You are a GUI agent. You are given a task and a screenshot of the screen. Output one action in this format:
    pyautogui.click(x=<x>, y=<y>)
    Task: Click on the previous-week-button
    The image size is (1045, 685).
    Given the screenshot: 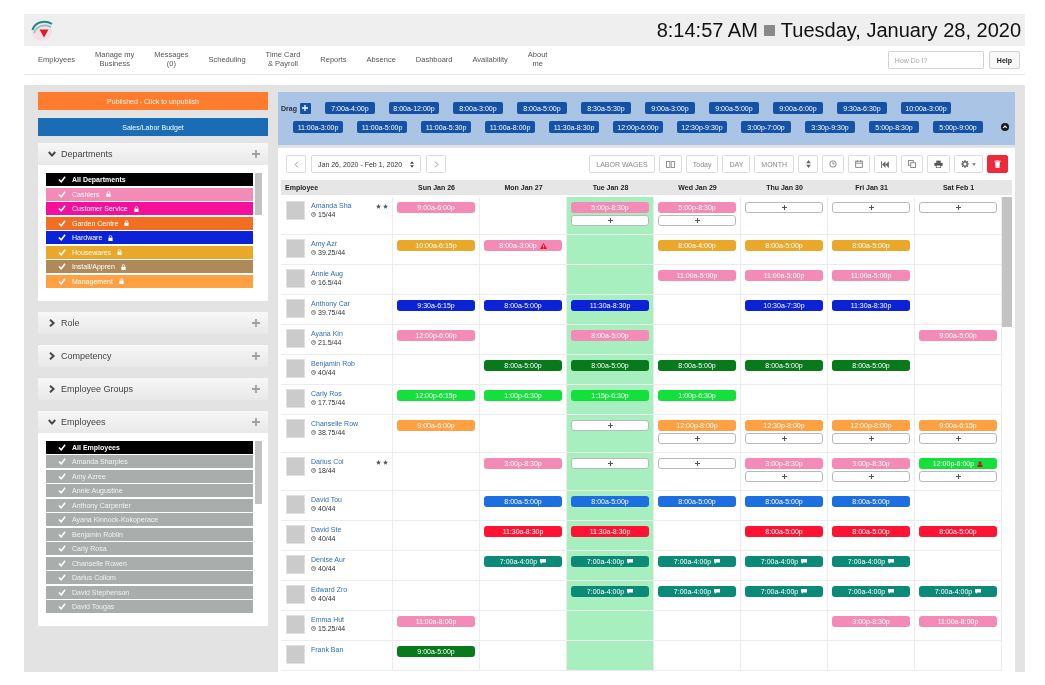 What is the action you would take?
    pyautogui.click(x=296, y=164)
    